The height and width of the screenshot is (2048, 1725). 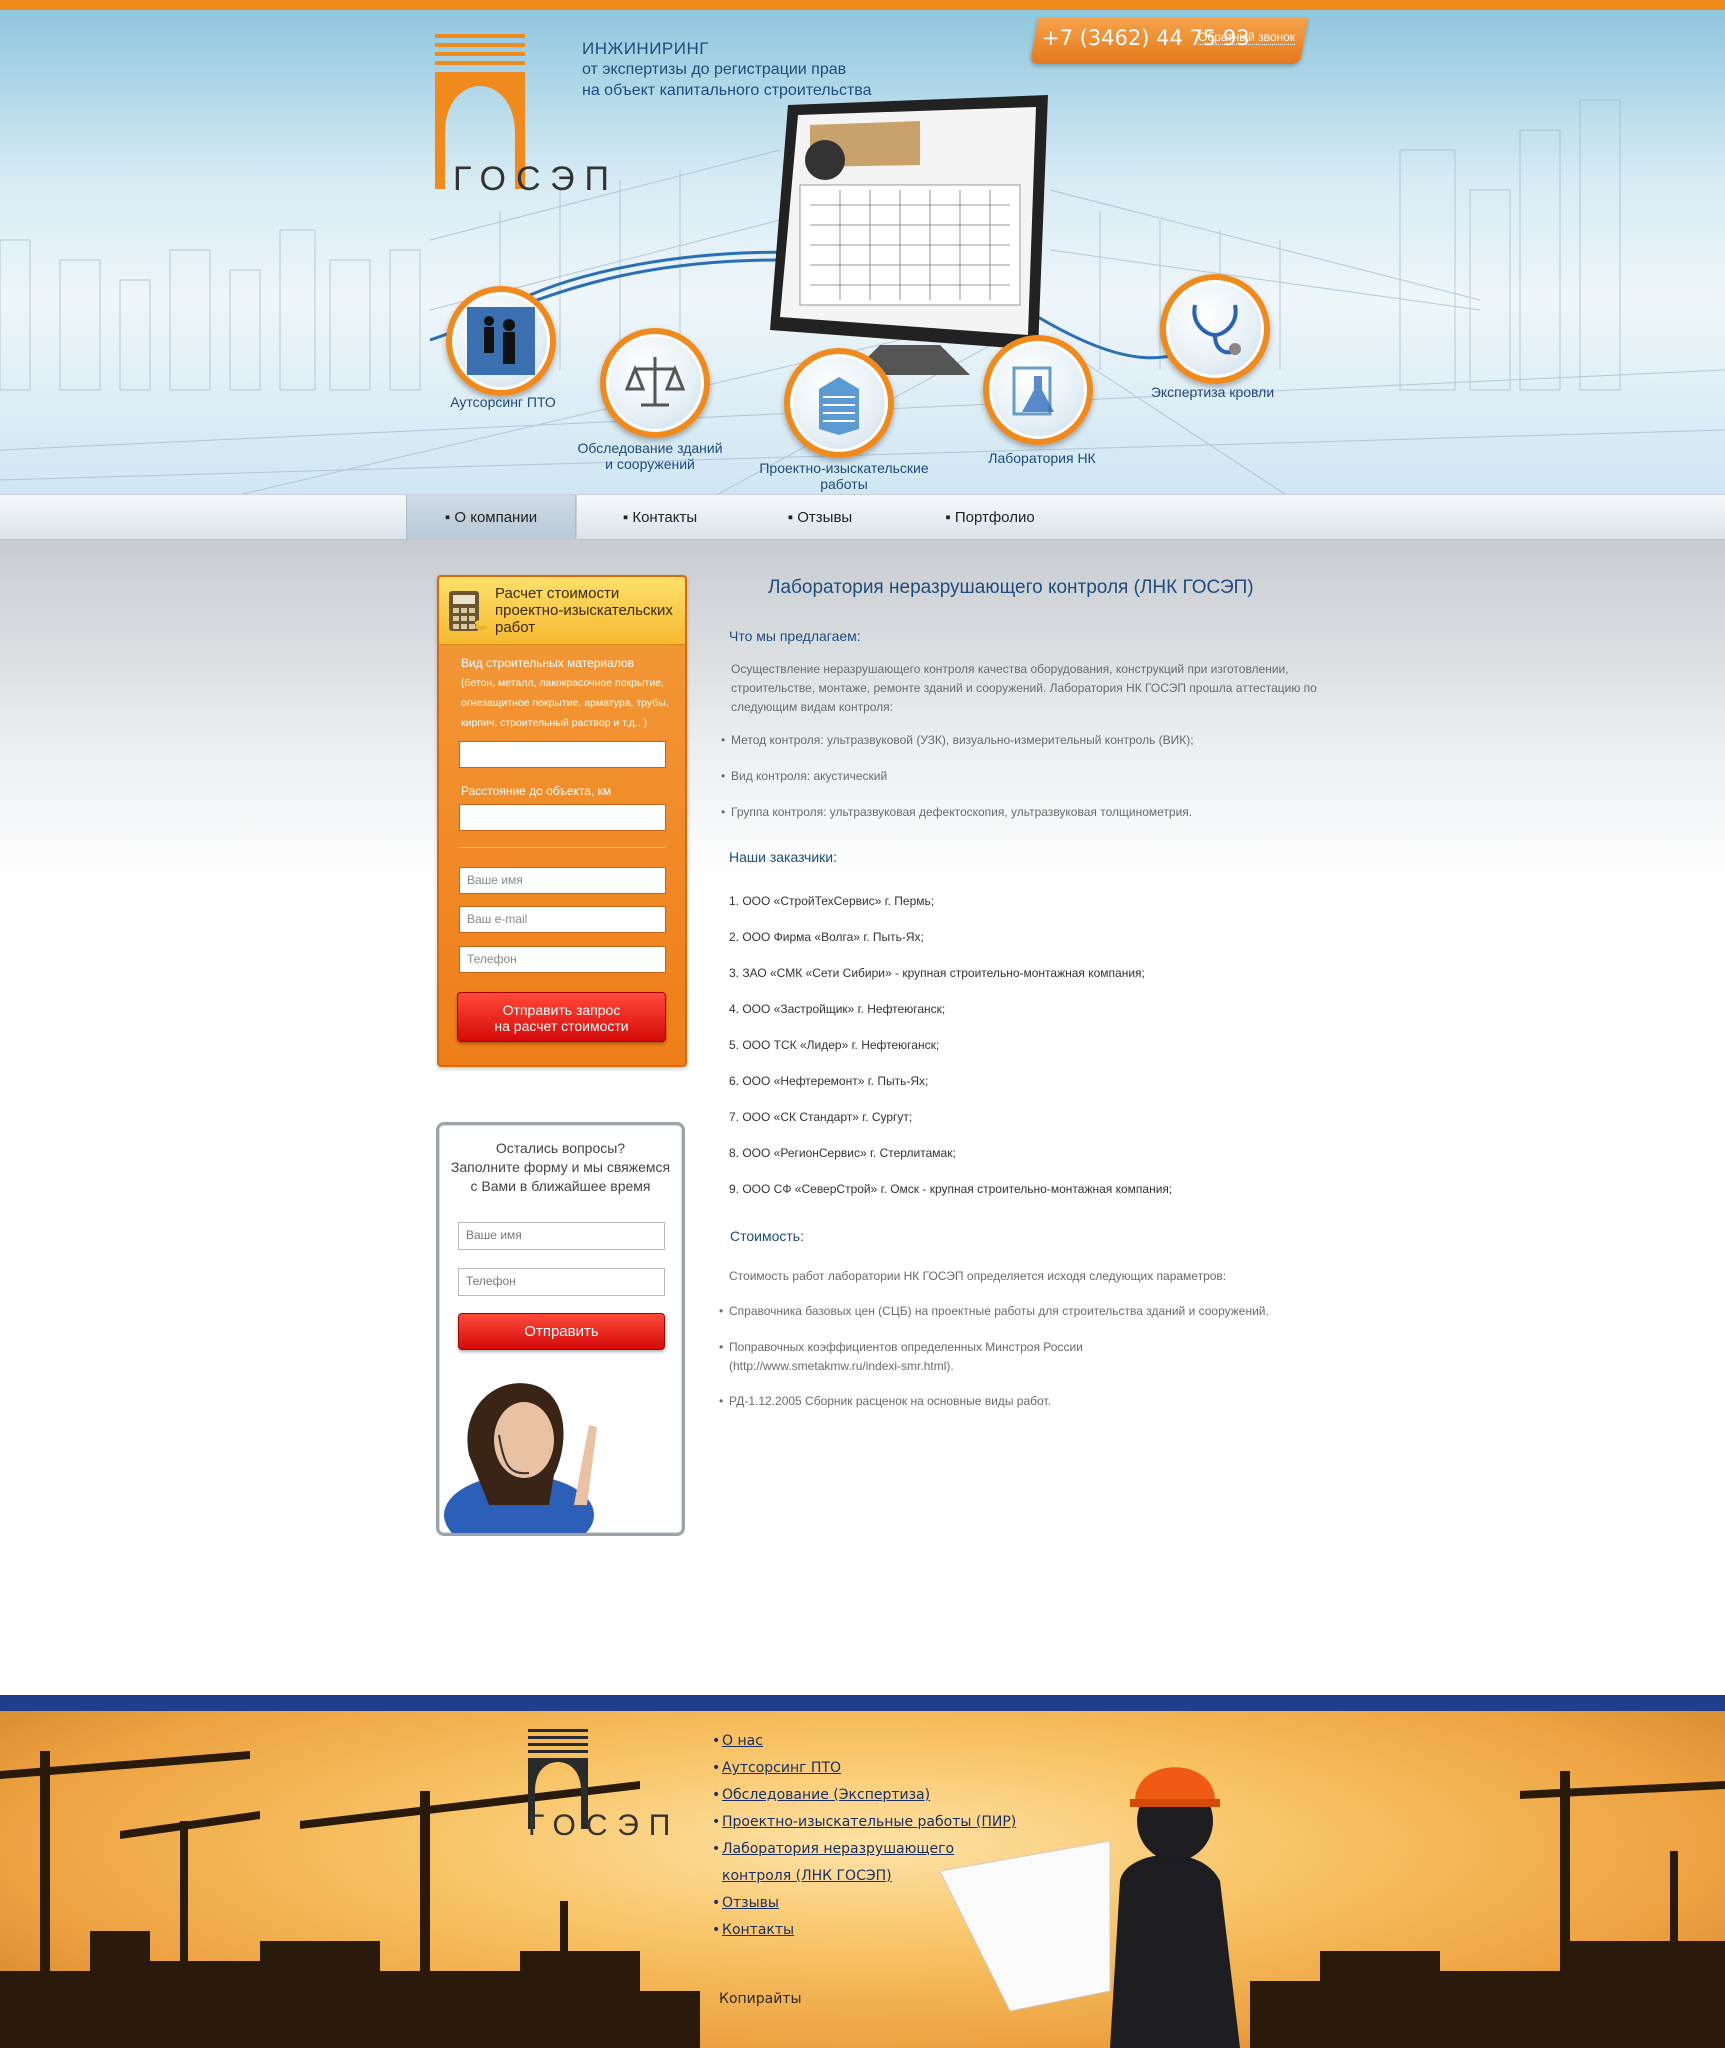 What do you see at coordinates (562, 880) in the screenshot?
I see `calc-name-input: Ваше имя` at bounding box center [562, 880].